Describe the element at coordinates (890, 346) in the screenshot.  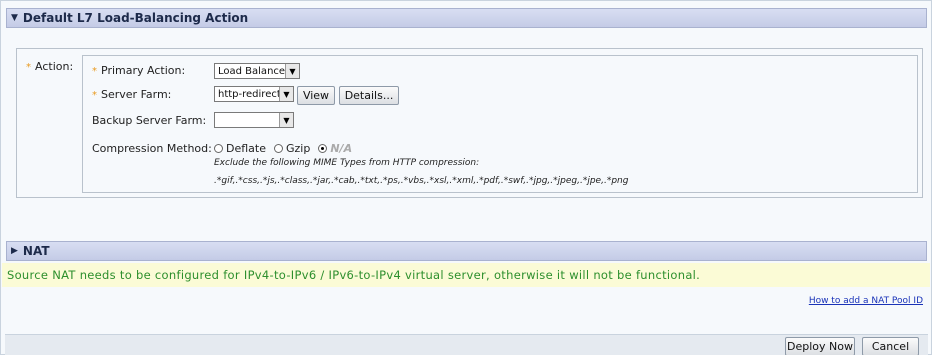
I see `cancel-button: Cancel` at that location.